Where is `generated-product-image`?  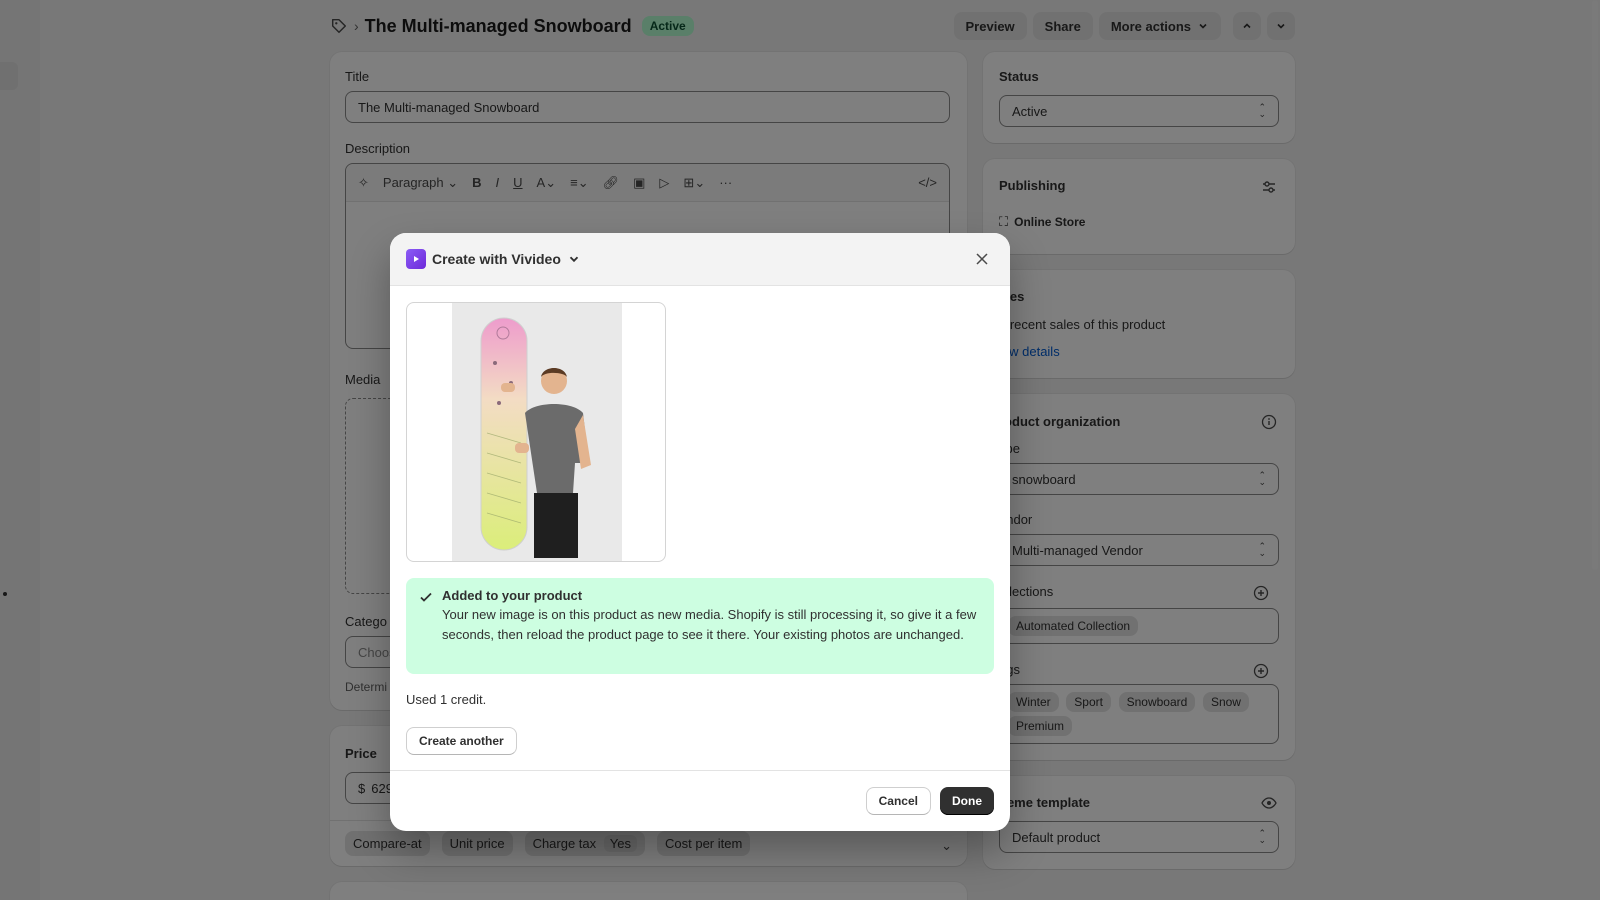
generated-product-image is located at coordinates (536, 432).